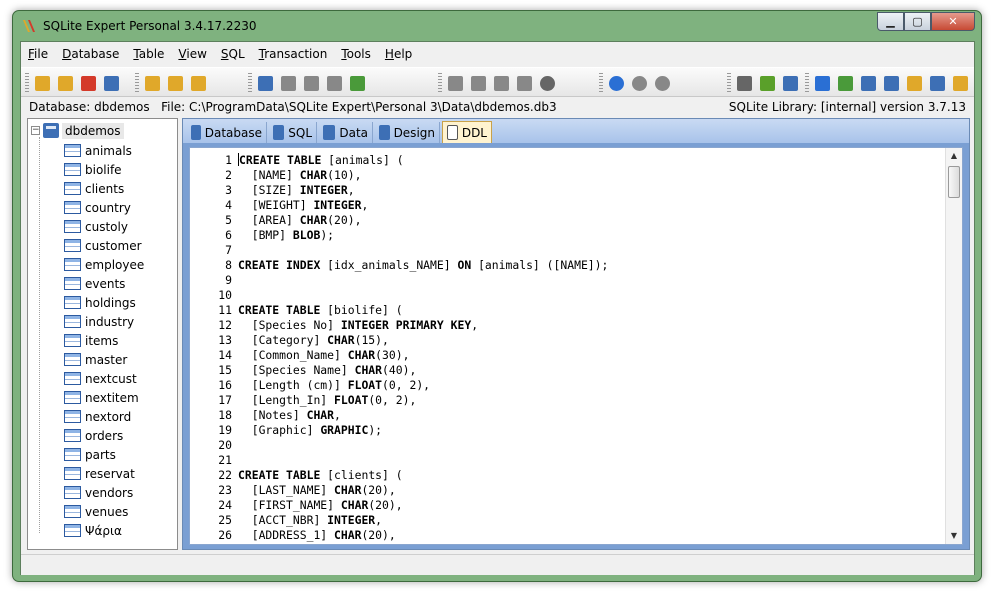  I want to click on about-button, so click(960, 83).